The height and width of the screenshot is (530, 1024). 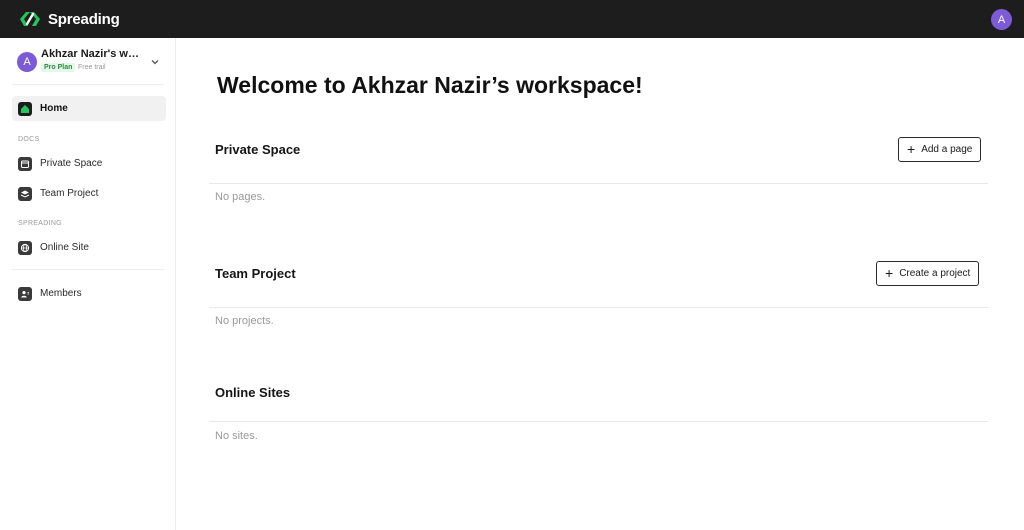 What do you see at coordinates (71, 163) in the screenshot?
I see `sidebar-item-label: Private Space` at bounding box center [71, 163].